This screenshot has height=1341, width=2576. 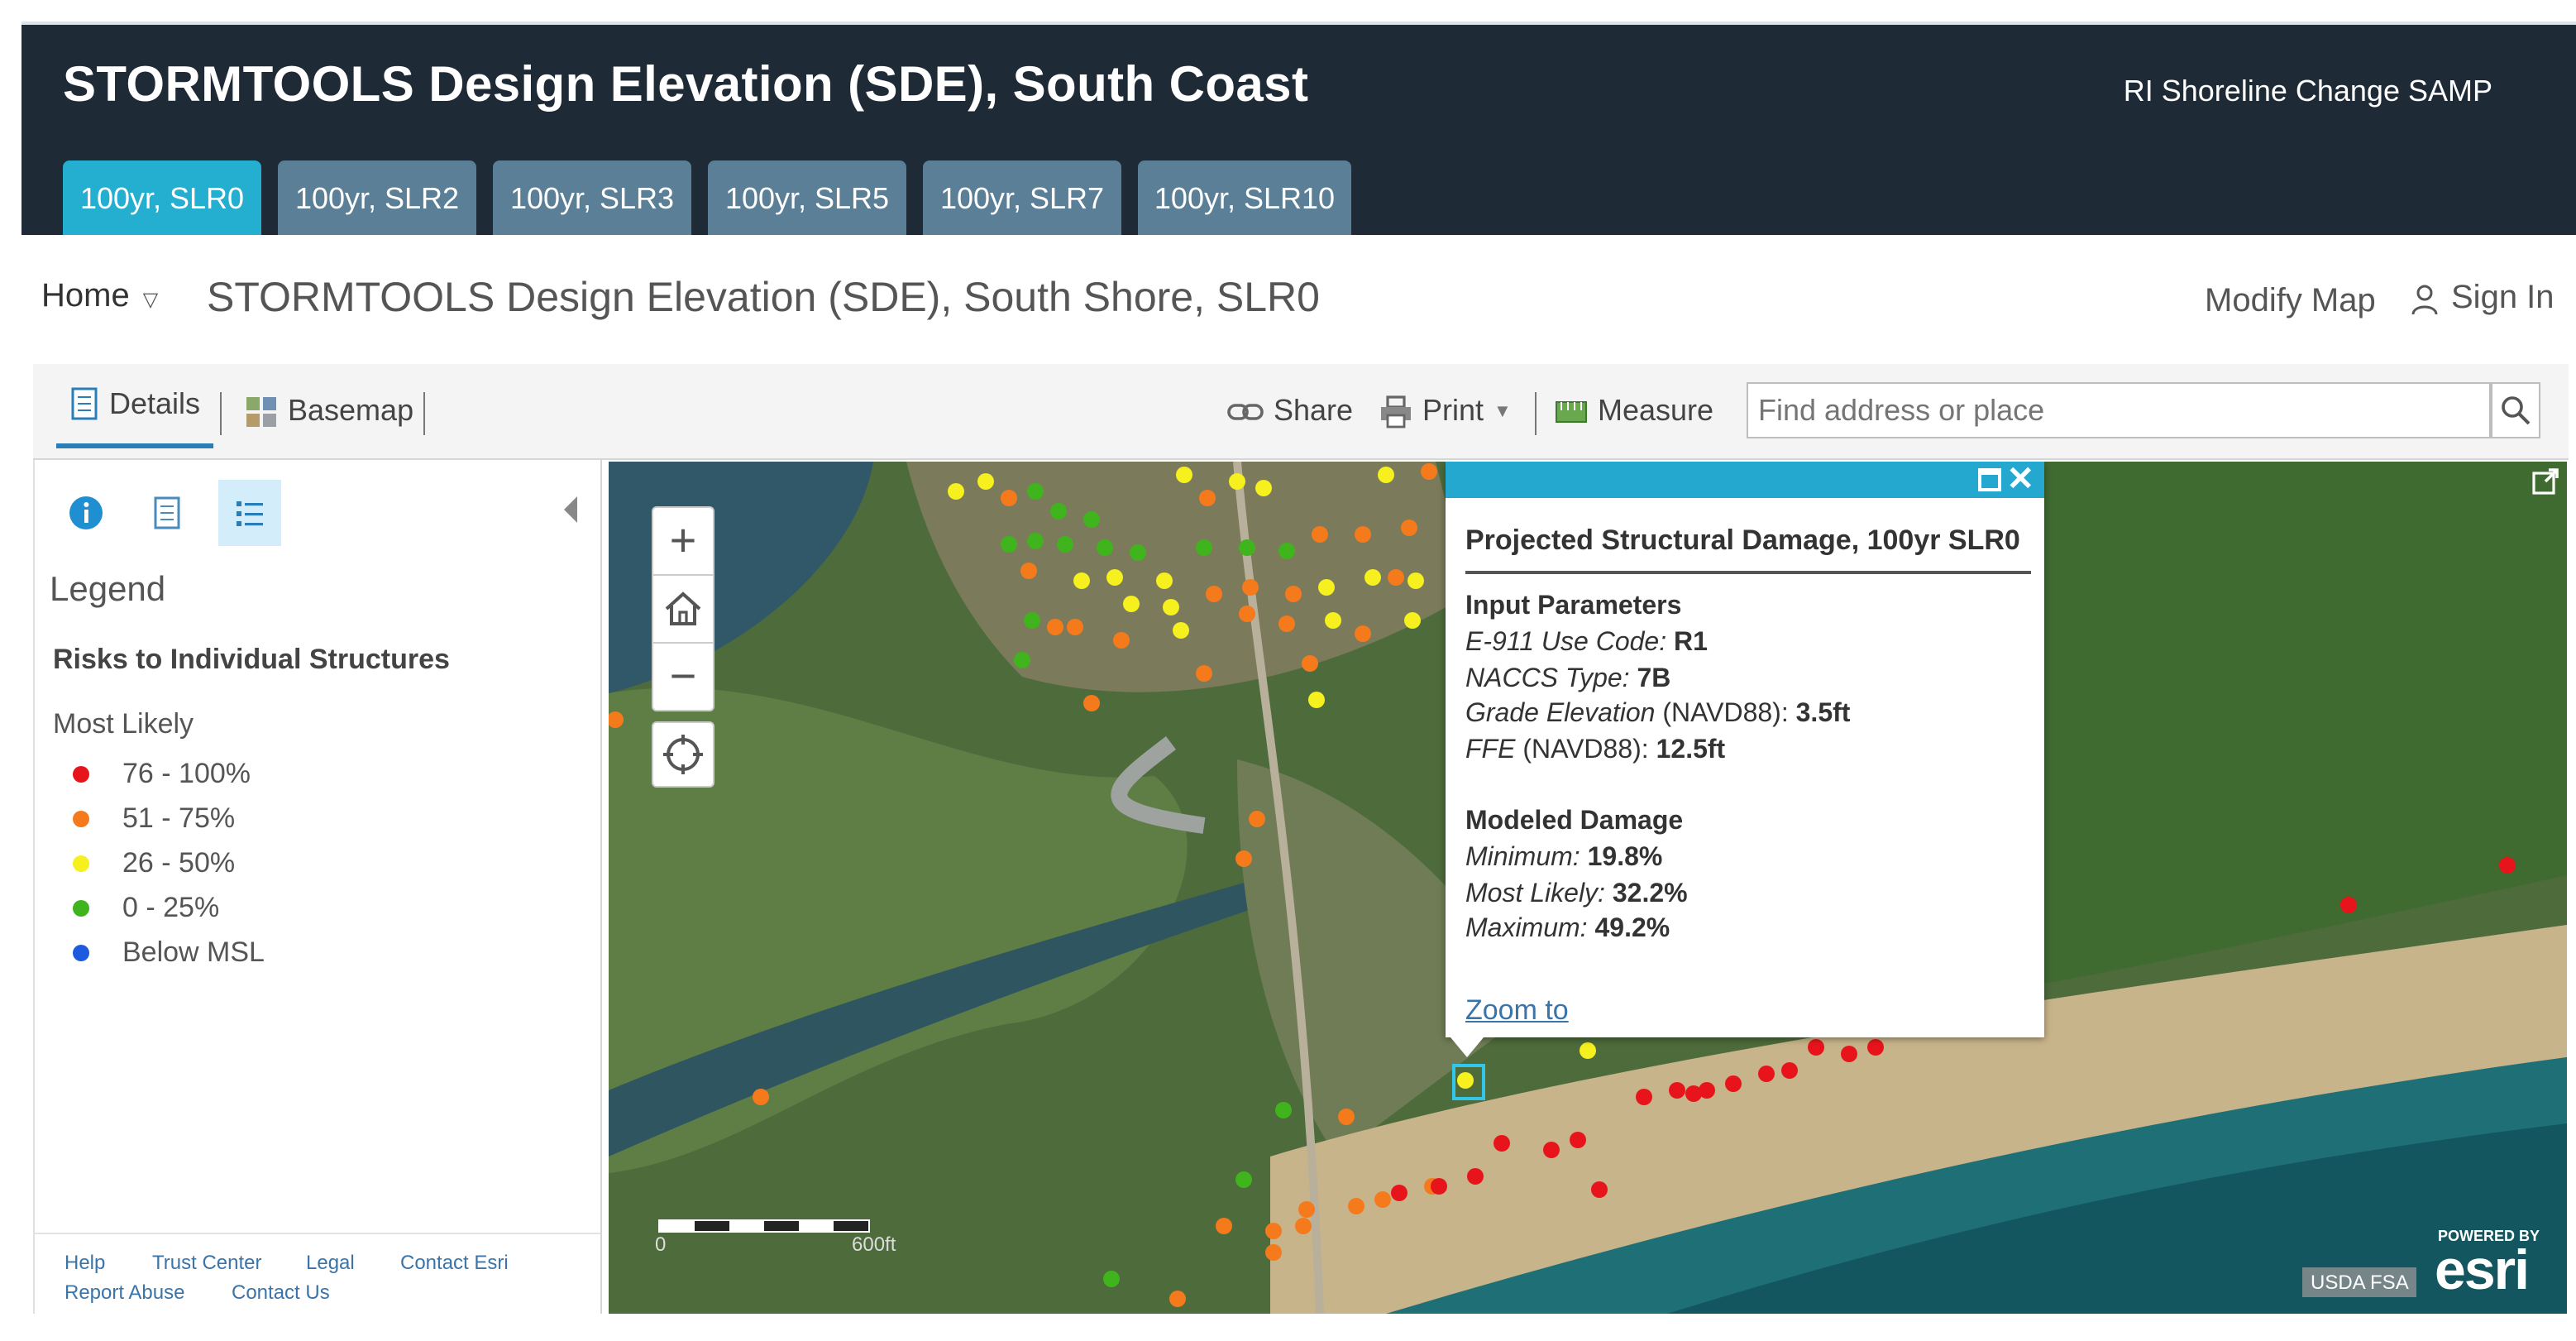 What do you see at coordinates (424, 413) in the screenshot?
I see `toolbar-divider` at bounding box center [424, 413].